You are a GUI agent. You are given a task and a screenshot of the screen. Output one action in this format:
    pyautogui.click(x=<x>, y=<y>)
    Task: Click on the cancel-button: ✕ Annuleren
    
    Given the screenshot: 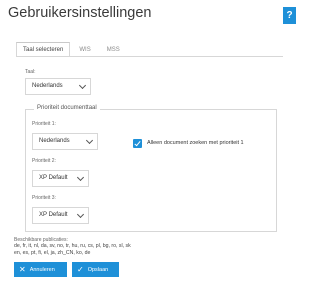 What is the action you would take?
    pyautogui.click(x=40, y=269)
    